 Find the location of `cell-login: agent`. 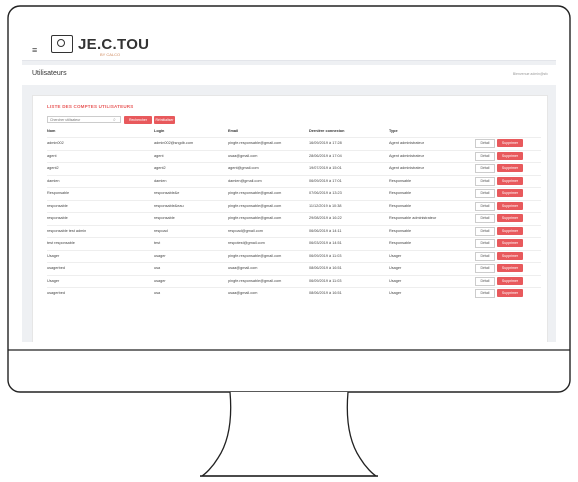

cell-login: agent is located at coordinates (159, 155).